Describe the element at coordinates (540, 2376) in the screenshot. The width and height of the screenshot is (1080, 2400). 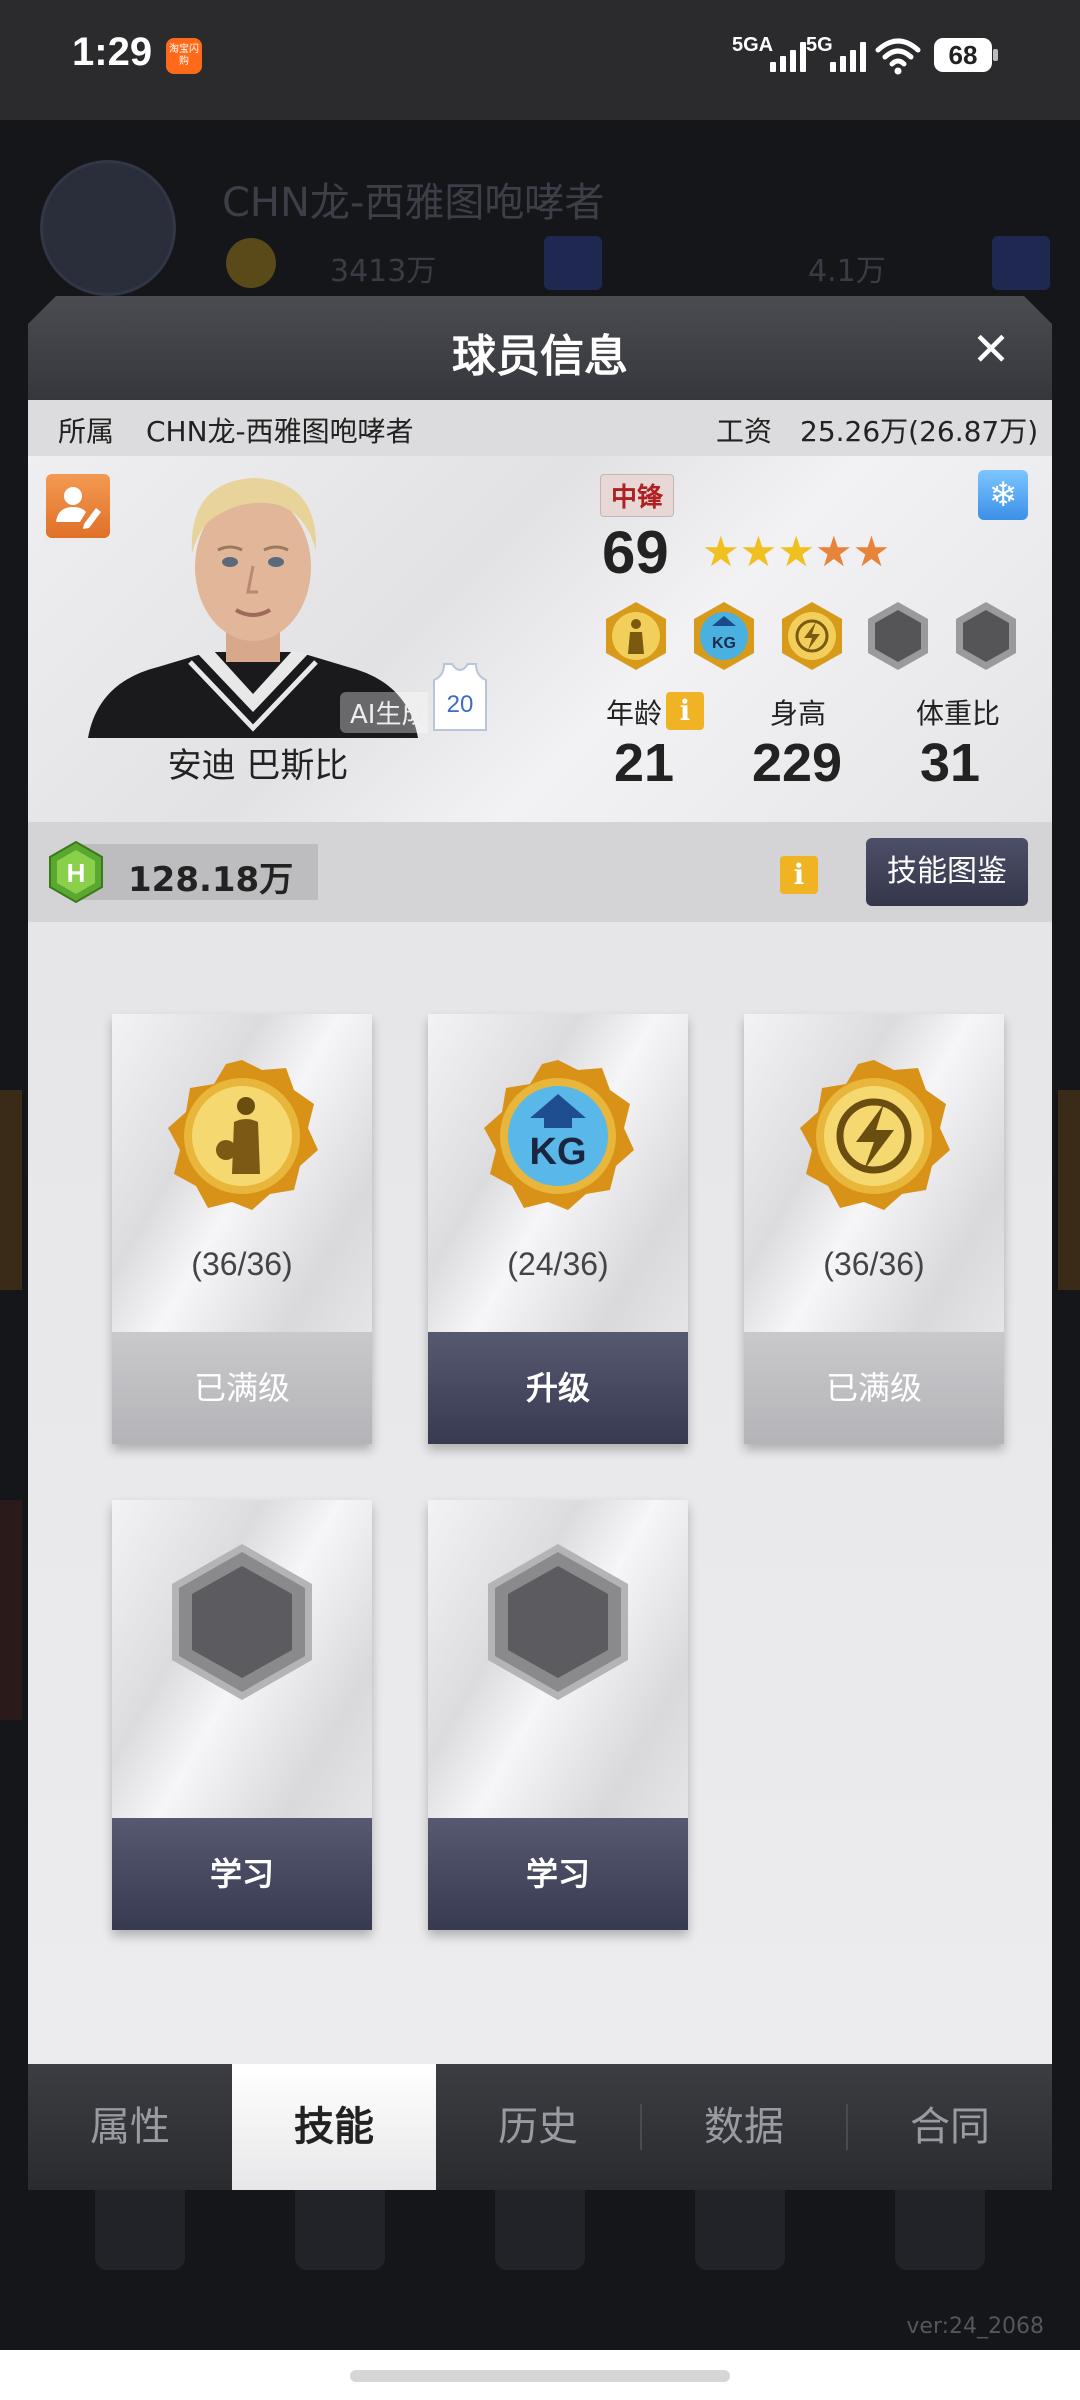
I see `home-indicator` at that location.